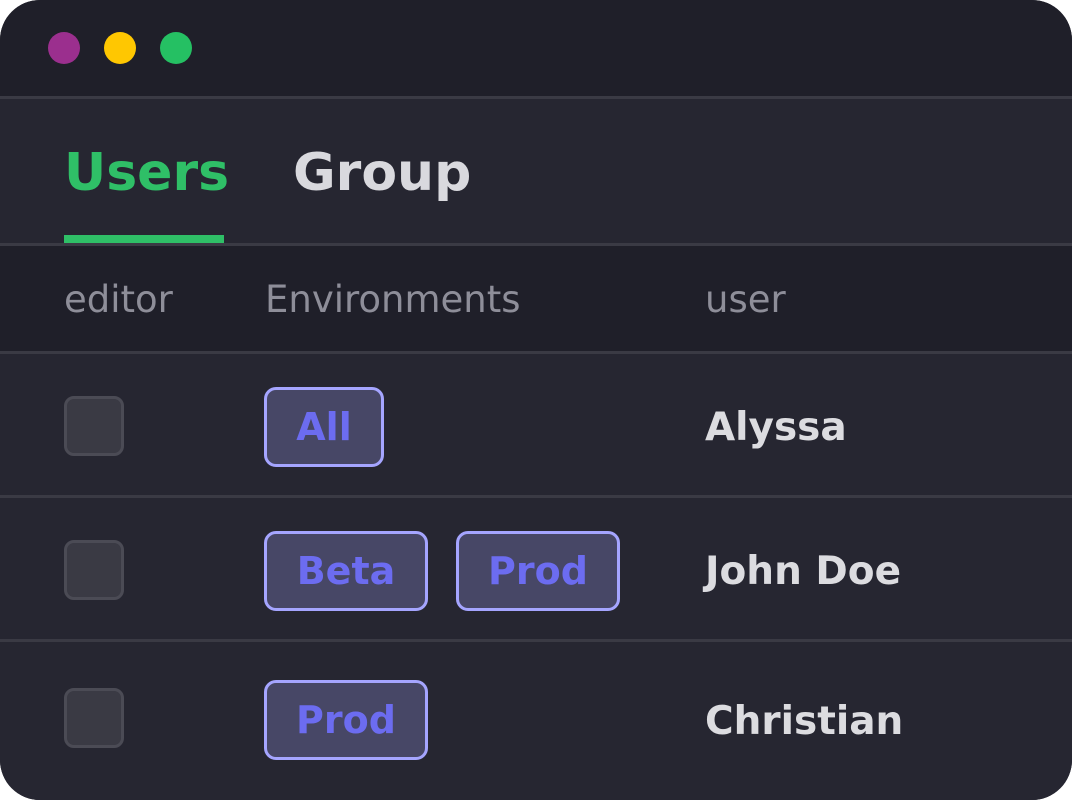  What do you see at coordinates (120, 48) in the screenshot?
I see `minimize-window-button` at bounding box center [120, 48].